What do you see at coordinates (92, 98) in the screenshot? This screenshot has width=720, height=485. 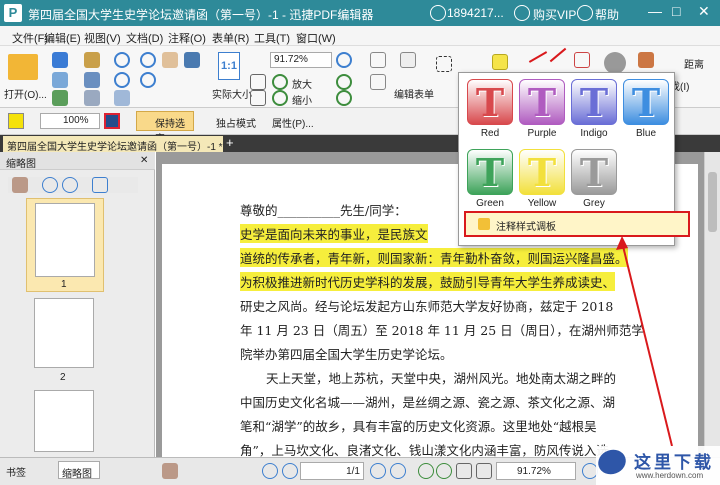 I see `paste-icon` at bounding box center [92, 98].